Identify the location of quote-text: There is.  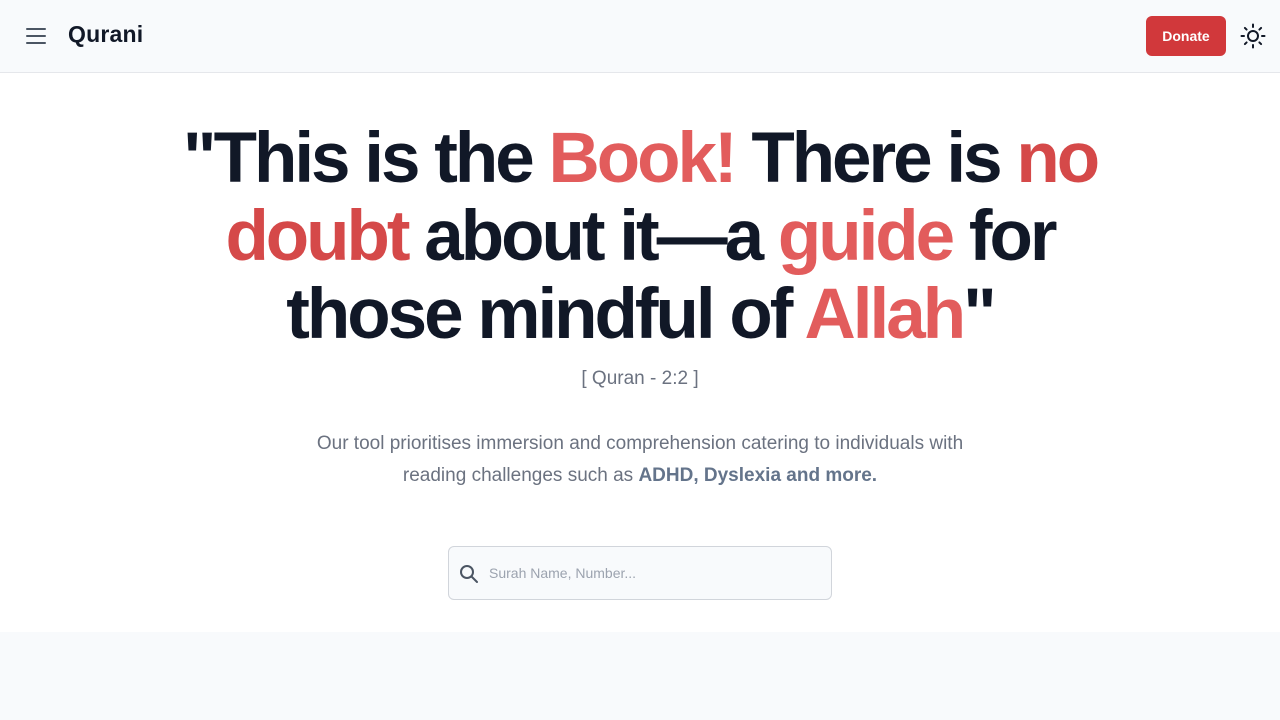
(875, 158).